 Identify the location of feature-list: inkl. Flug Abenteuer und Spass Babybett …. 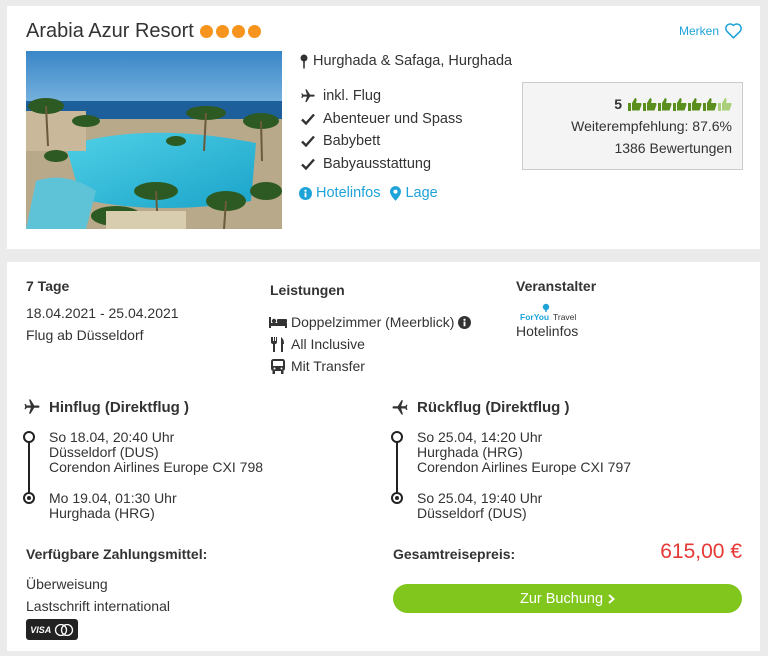
(380, 130).